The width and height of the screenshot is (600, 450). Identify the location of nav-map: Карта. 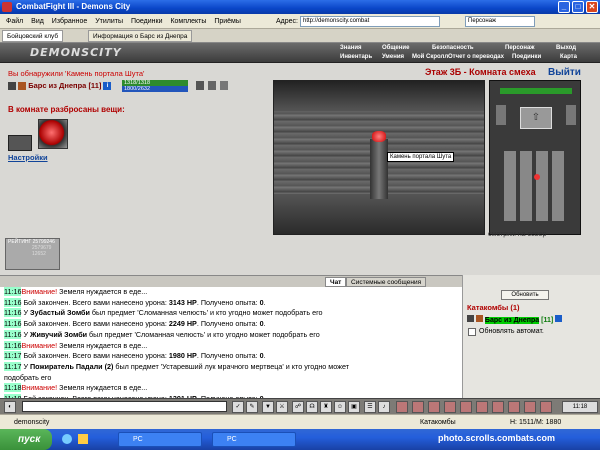
(568, 57).